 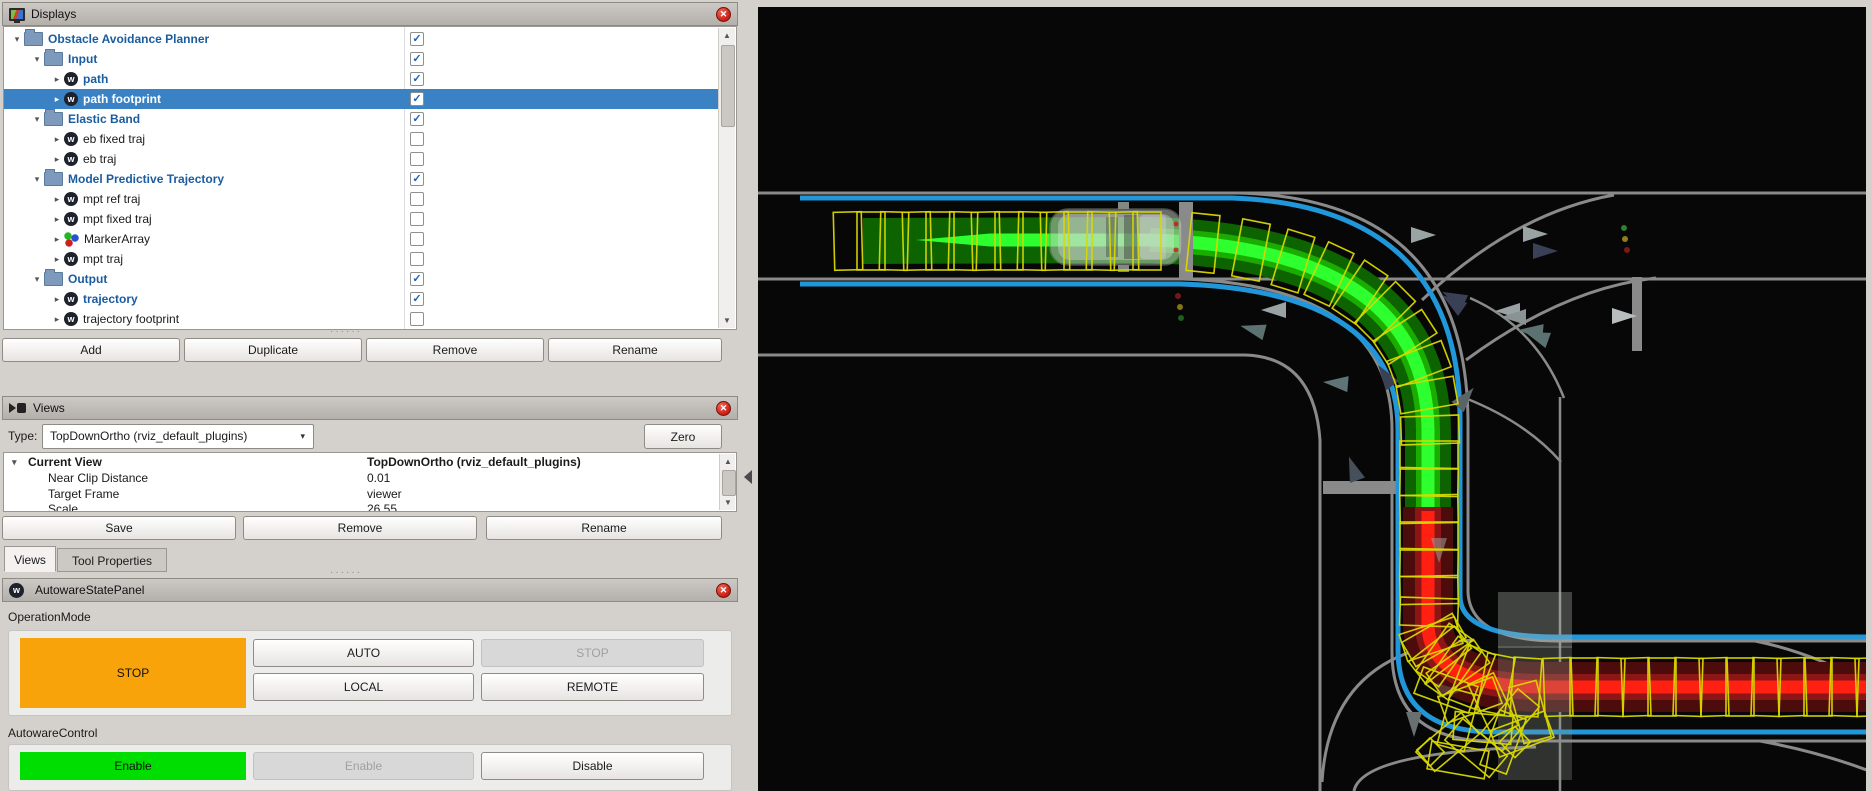 What do you see at coordinates (302, 436) in the screenshot?
I see `chevron-down-icon: ▾` at bounding box center [302, 436].